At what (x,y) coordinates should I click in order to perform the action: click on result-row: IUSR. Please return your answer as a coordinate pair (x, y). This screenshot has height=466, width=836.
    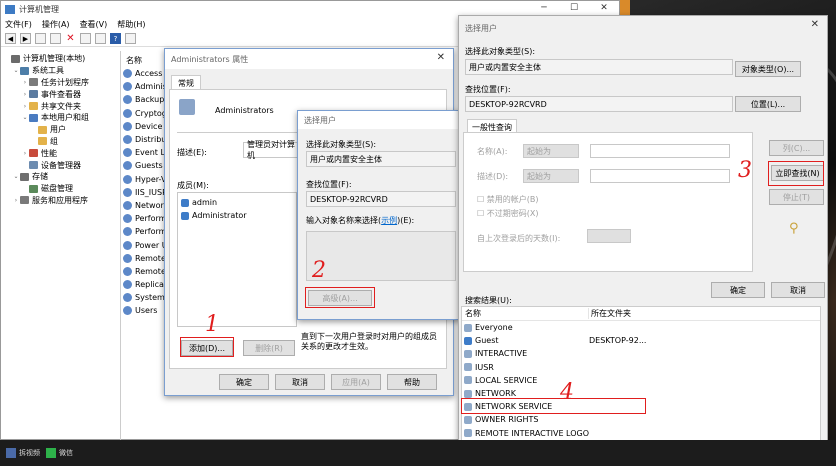
    Looking at the image, I should click on (642, 367).